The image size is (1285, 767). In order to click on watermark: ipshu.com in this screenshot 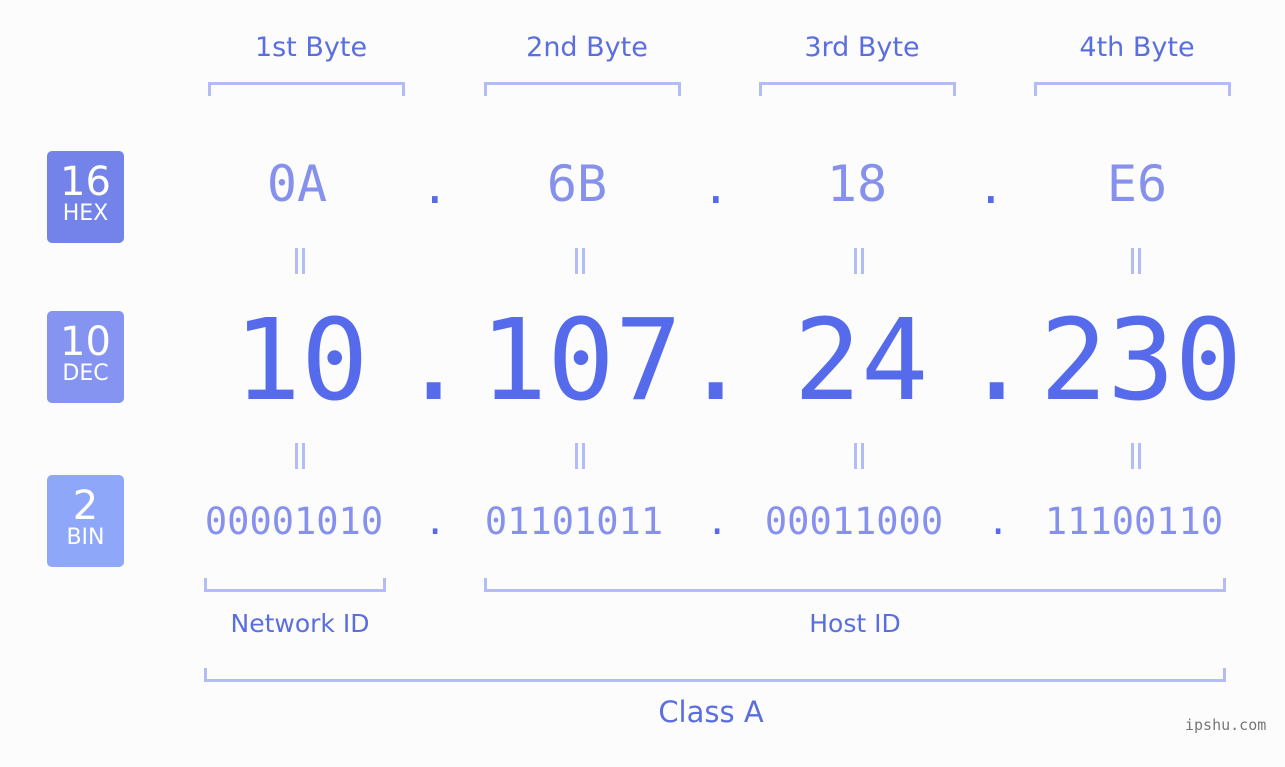, I will do `click(1226, 725)`.